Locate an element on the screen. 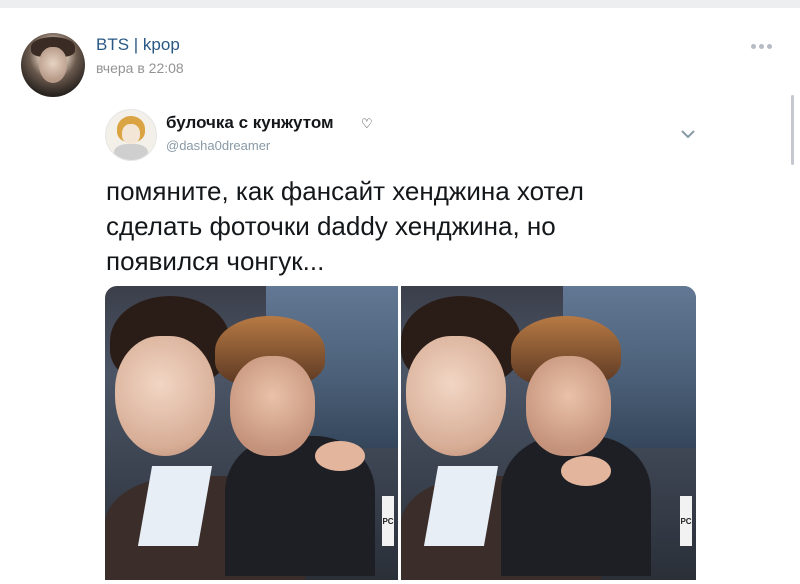  scrollbar-thumb is located at coordinates (792, 130).